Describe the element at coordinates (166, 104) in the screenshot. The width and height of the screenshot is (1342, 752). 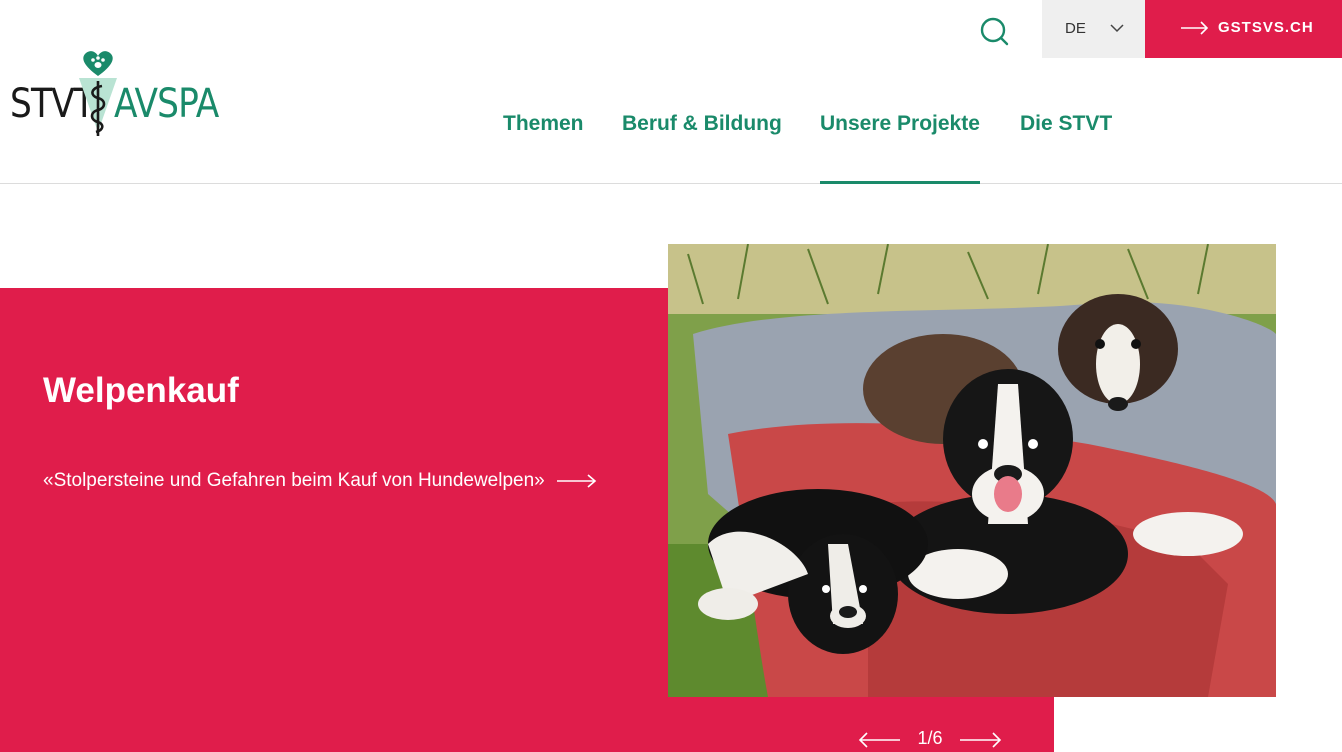
I see `logo-text-avspa: AVSPA` at that location.